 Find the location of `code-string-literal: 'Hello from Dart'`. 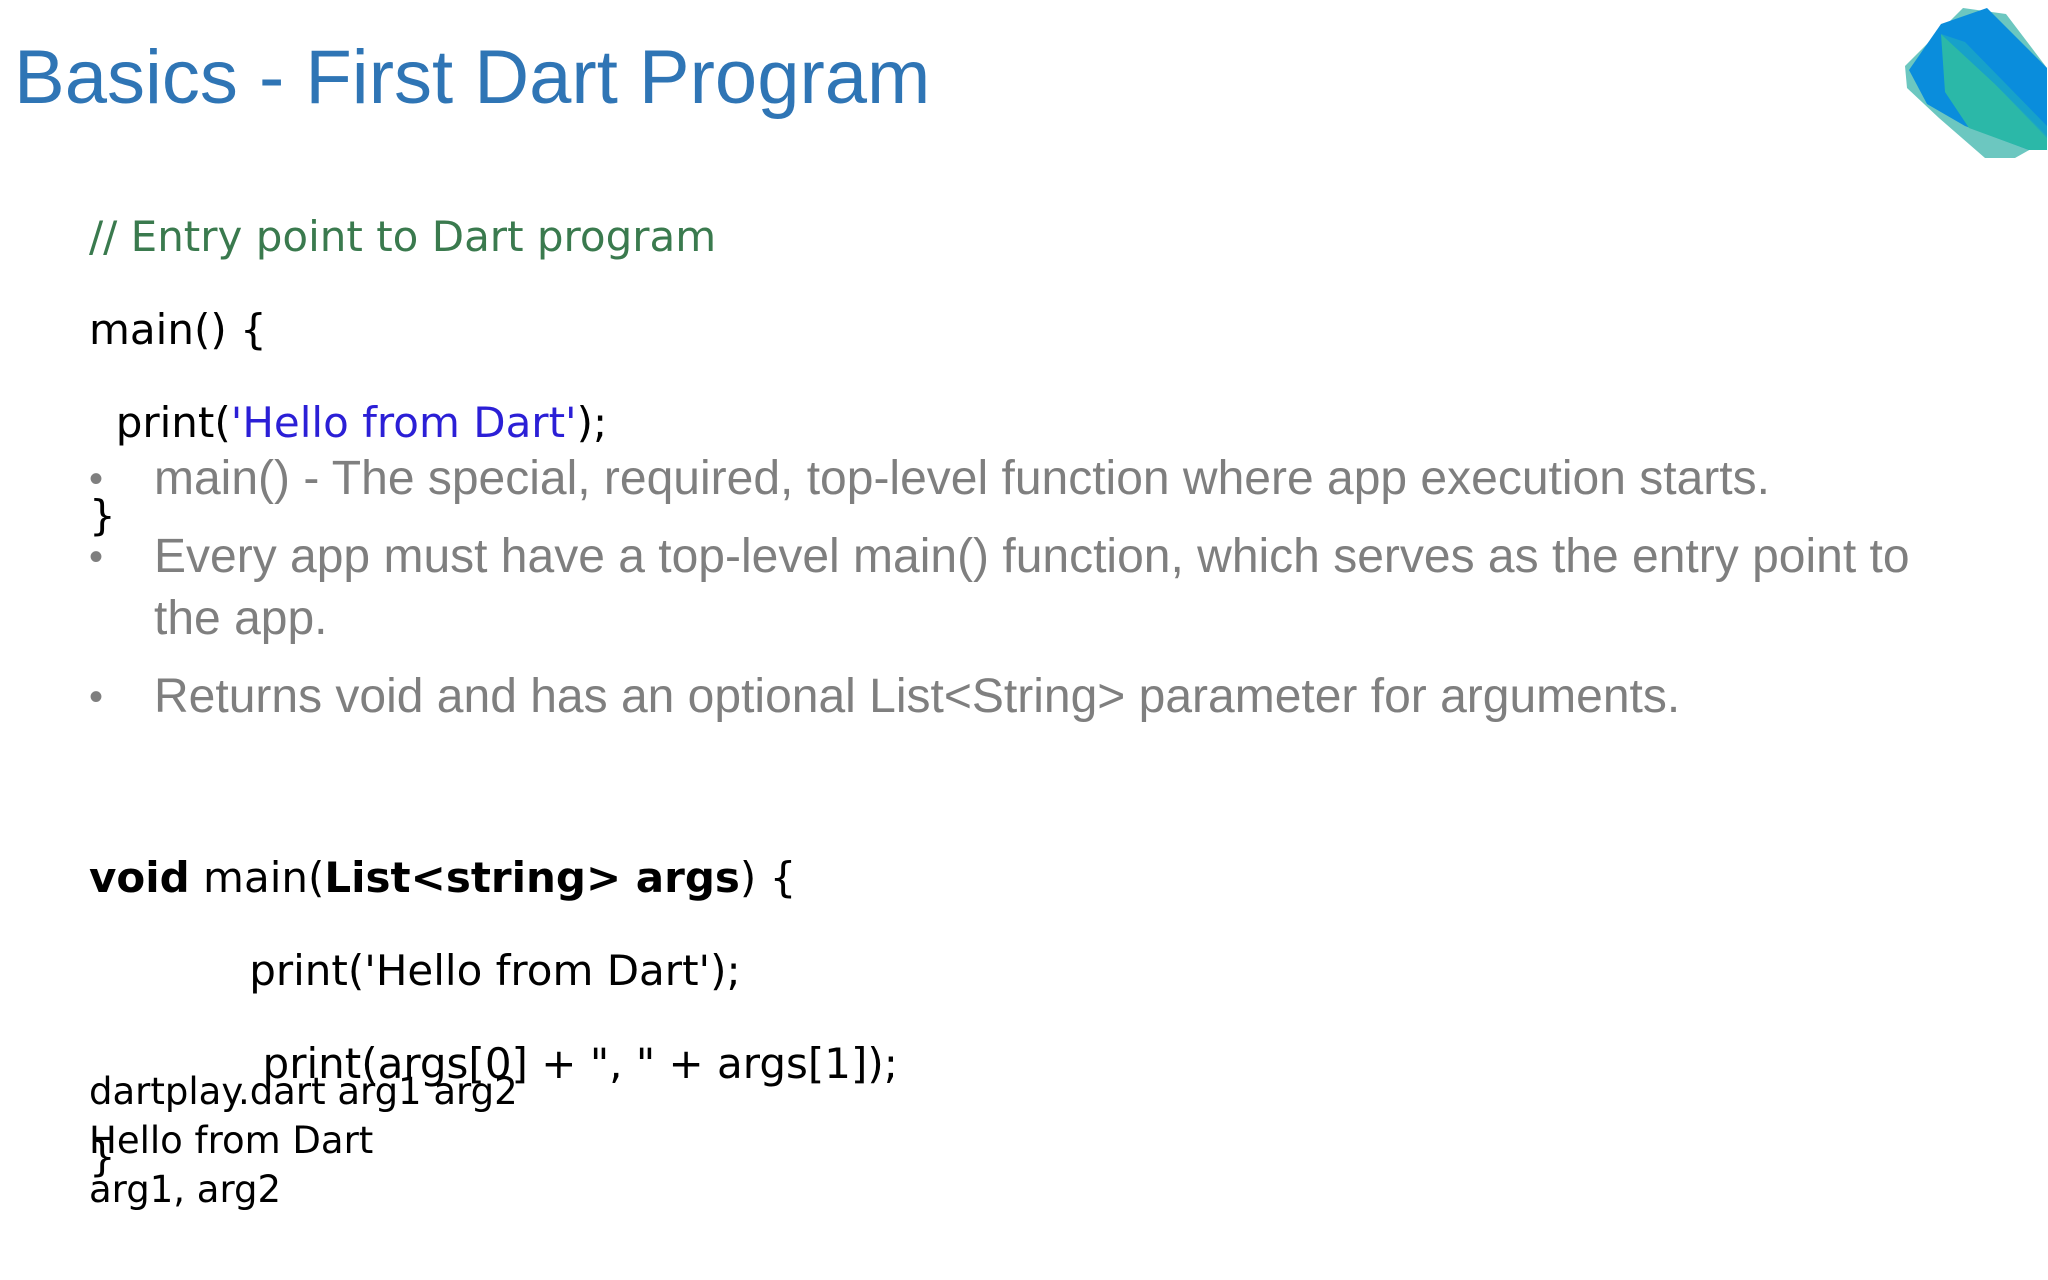

code-string-literal: 'Hello from Dart' is located at coordinates (403, 422).